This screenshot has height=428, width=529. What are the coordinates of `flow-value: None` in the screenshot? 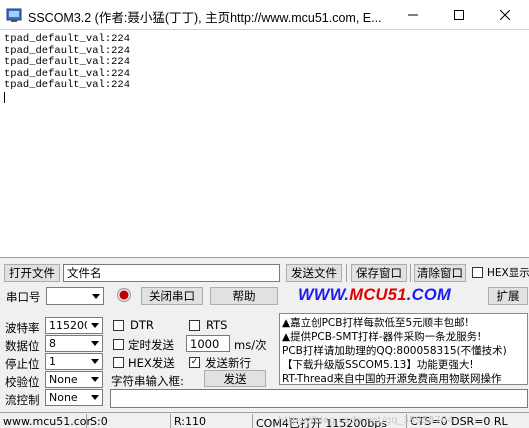 It's located at (63, 397).